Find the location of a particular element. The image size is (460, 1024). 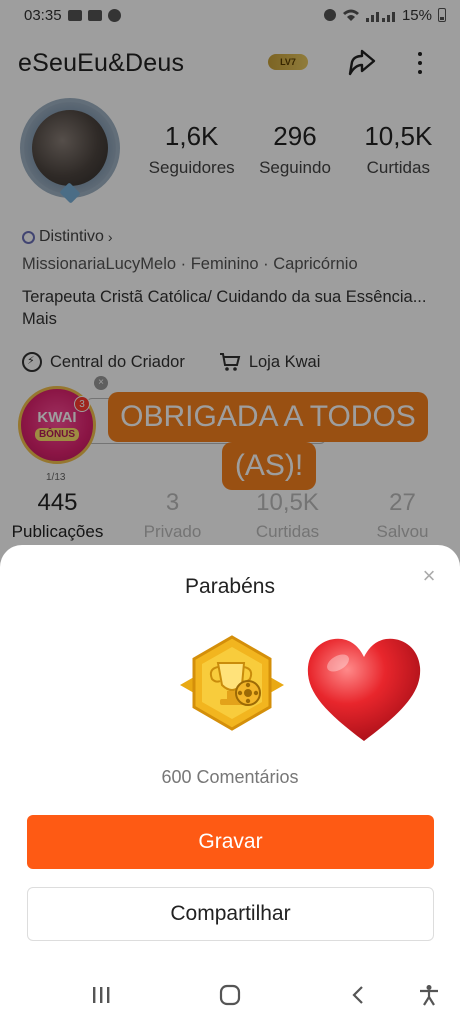

sheet-title: Parabéns is located at coordinates (230, 586).